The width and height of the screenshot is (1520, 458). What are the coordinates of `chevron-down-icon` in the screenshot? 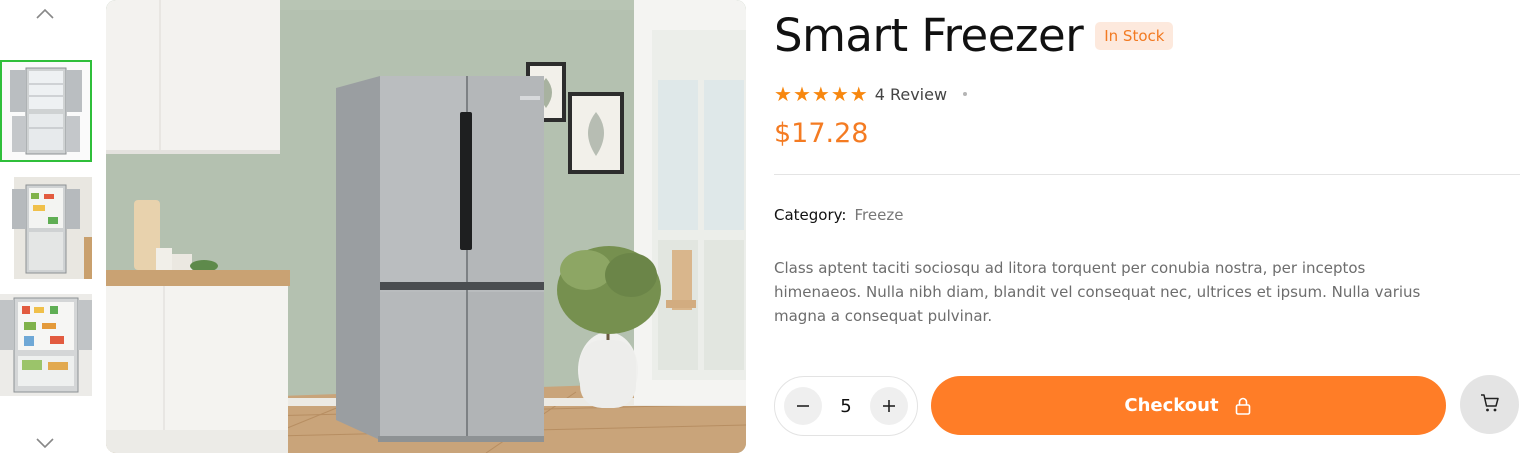 It's located at (45, 443).